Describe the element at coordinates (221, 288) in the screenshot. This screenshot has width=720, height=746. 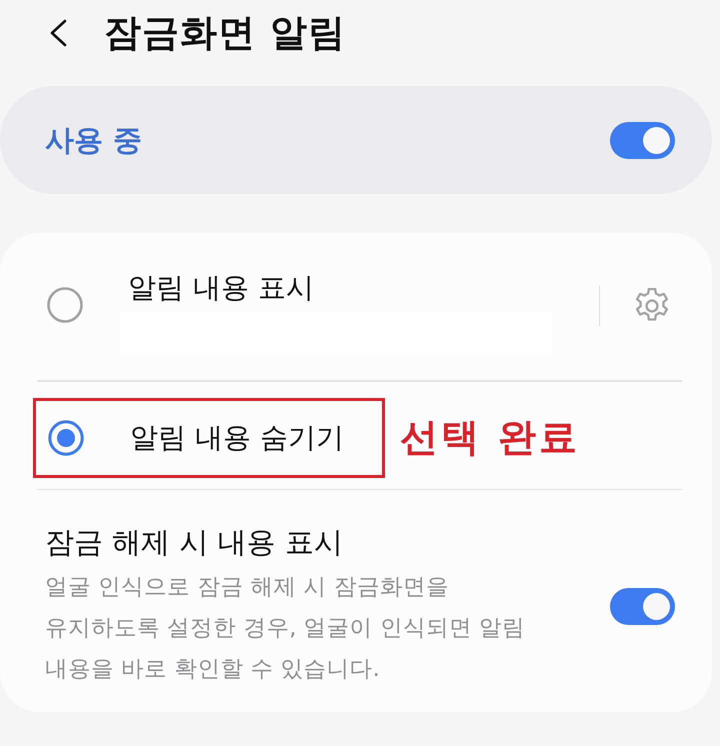
I see `option-label: 알림 내용 표시` at that location.